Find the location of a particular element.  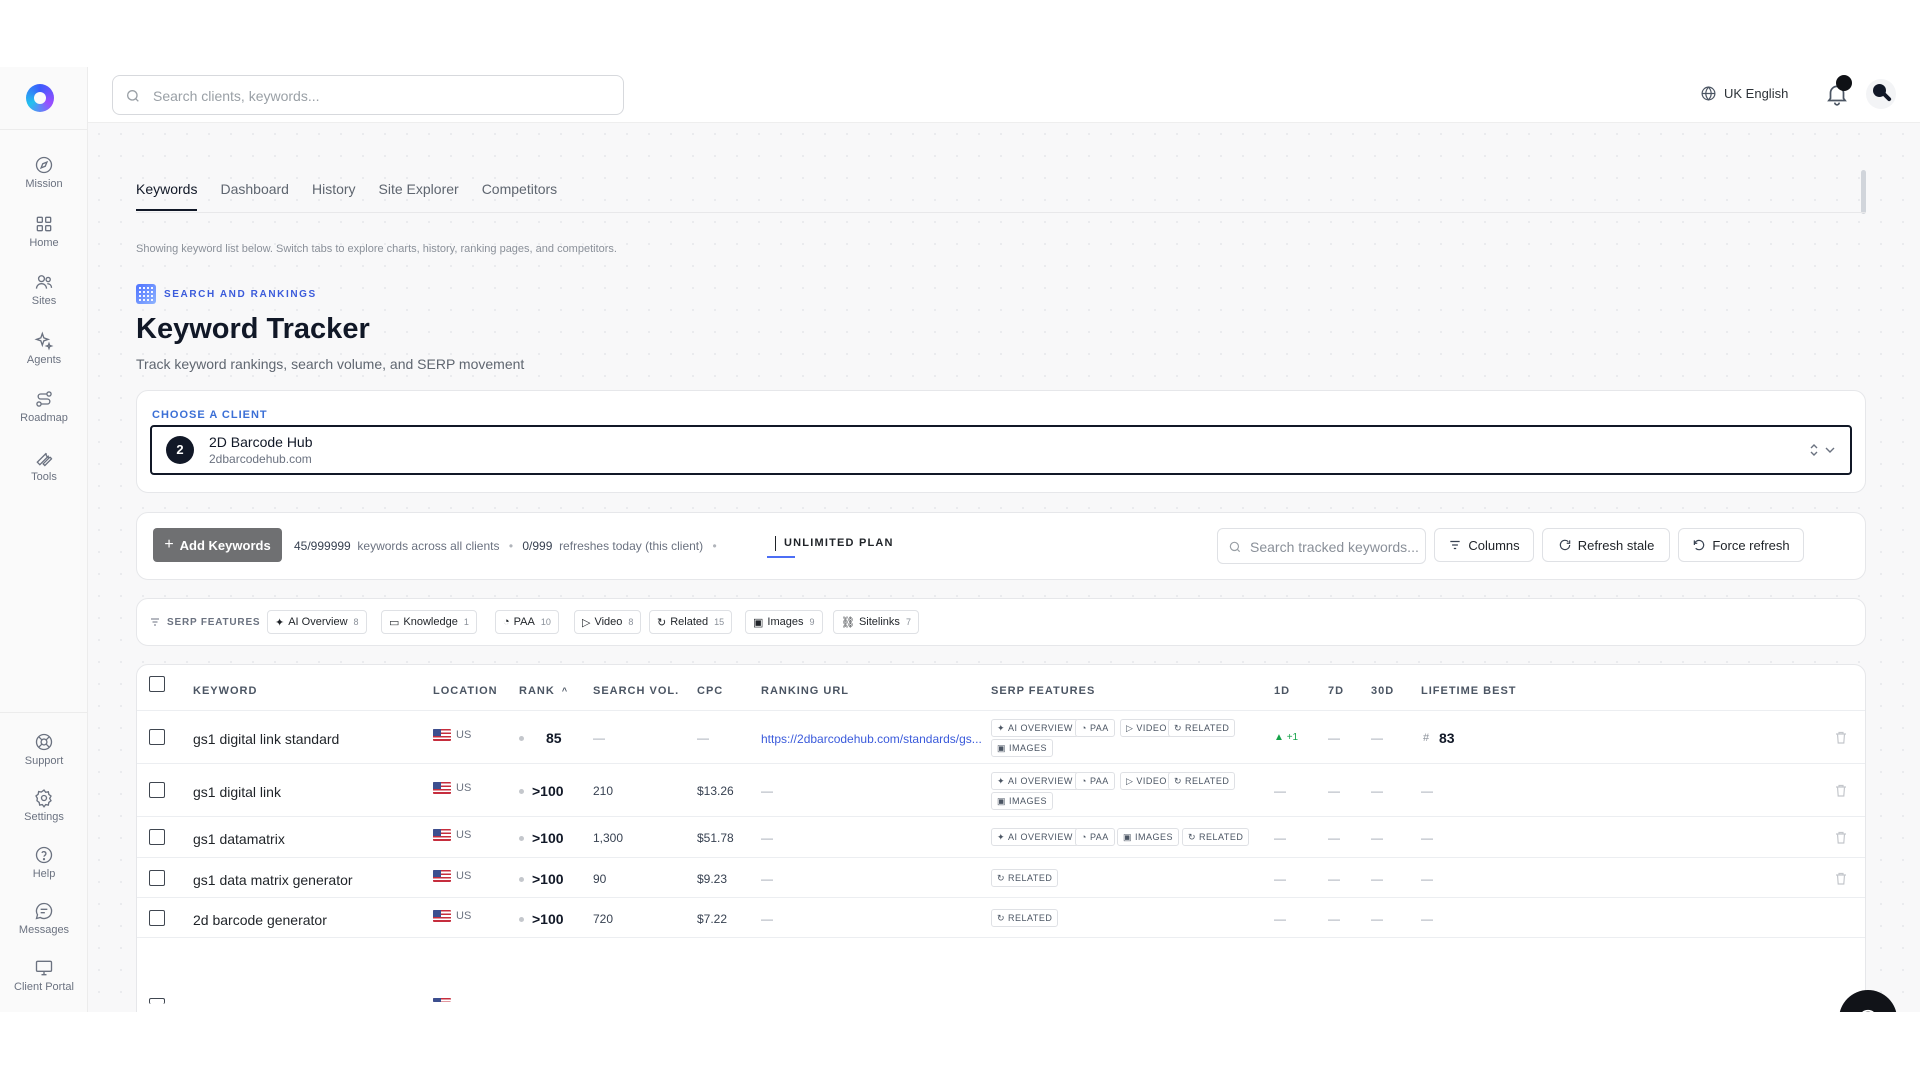

column-header-location: LOCATION is located at coordinates (465, 691).